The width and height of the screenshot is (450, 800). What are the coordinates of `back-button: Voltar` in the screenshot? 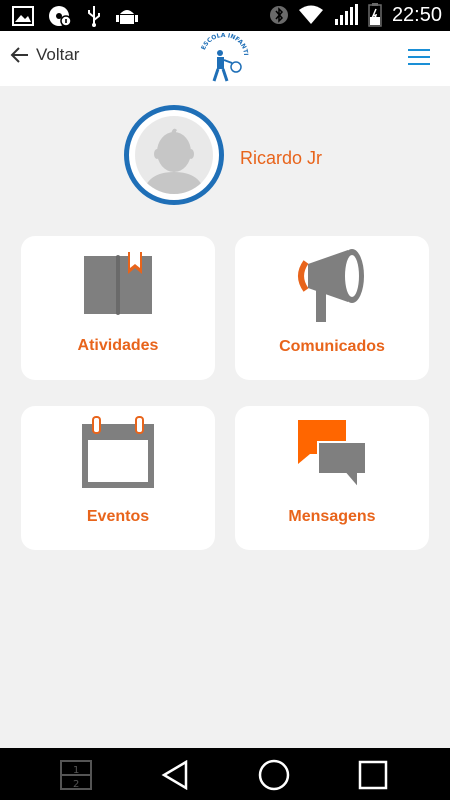 It's located at (44, 55).